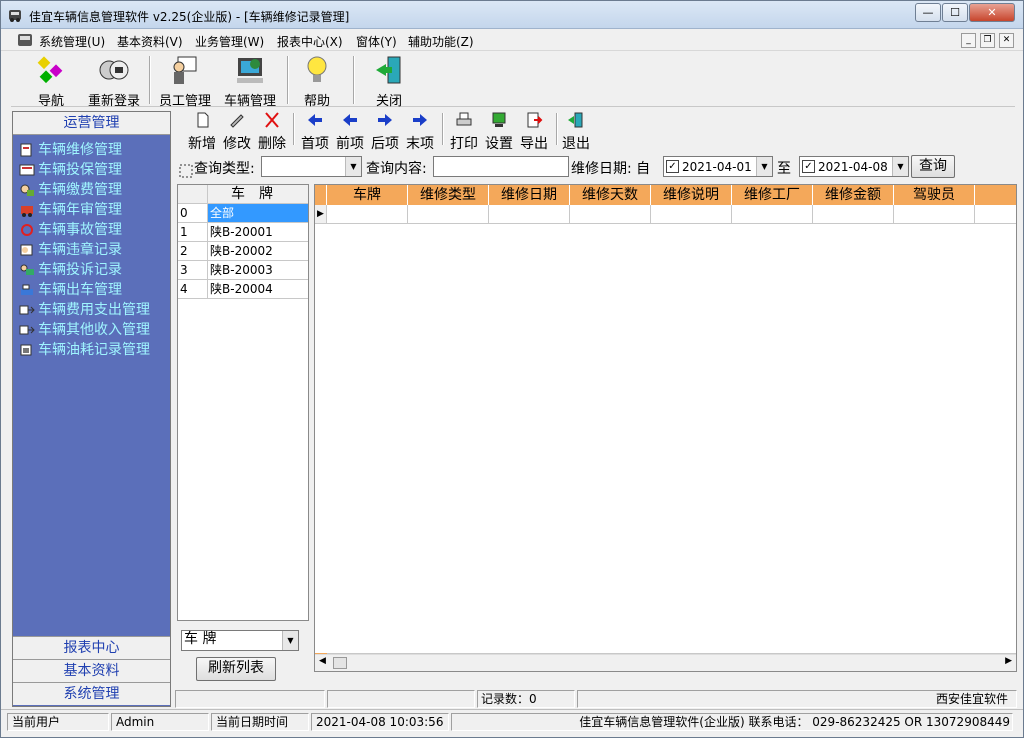  Describe the element at coordinates (193, 213) in the screenshot. I see `plate-row-index: 0` at that location.